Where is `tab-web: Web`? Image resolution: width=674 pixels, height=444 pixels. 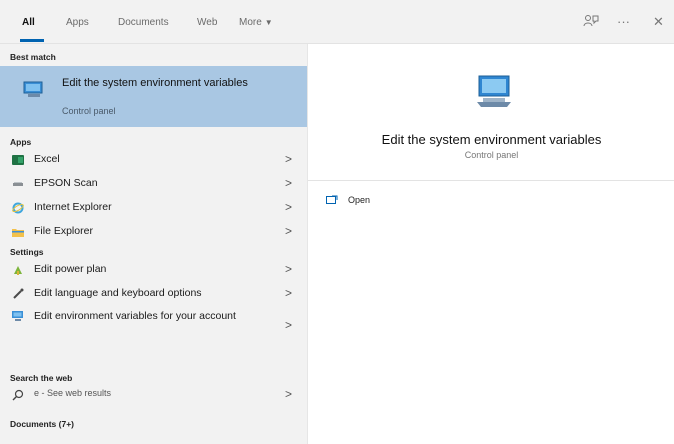
tab-web: Web is located at coordinates (207, 22).